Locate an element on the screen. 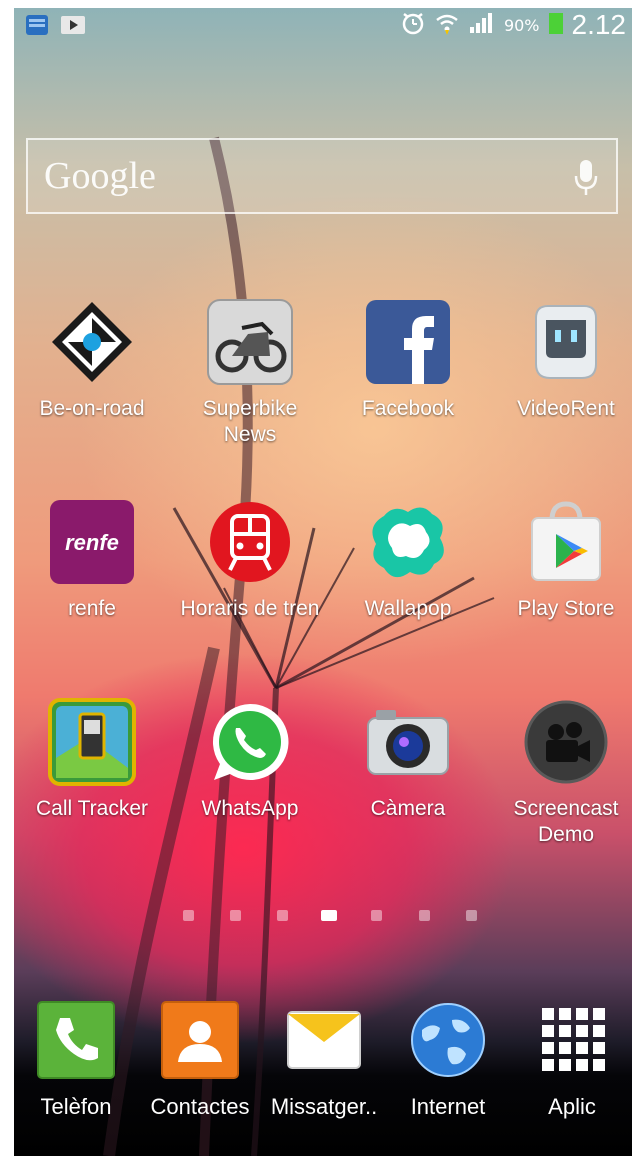 The height and width of the screenshot is (1159, 636). app-label: Facebook is located at coordinates (408, 408).